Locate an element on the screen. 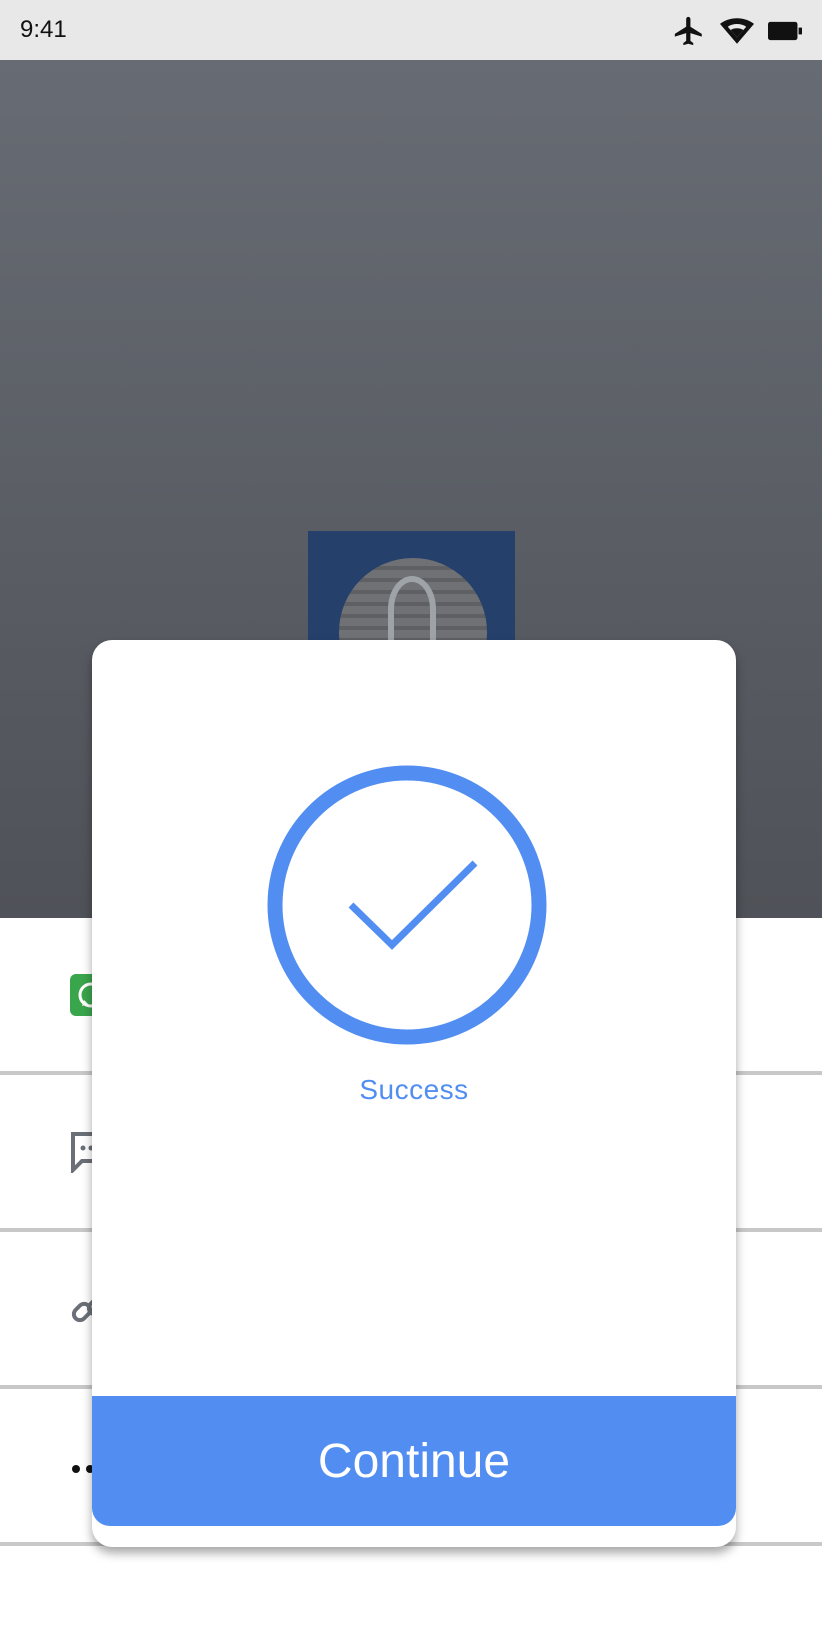 This screenshot has height=1646, width=822. airplane-icon is located at coordinates (689, 31).